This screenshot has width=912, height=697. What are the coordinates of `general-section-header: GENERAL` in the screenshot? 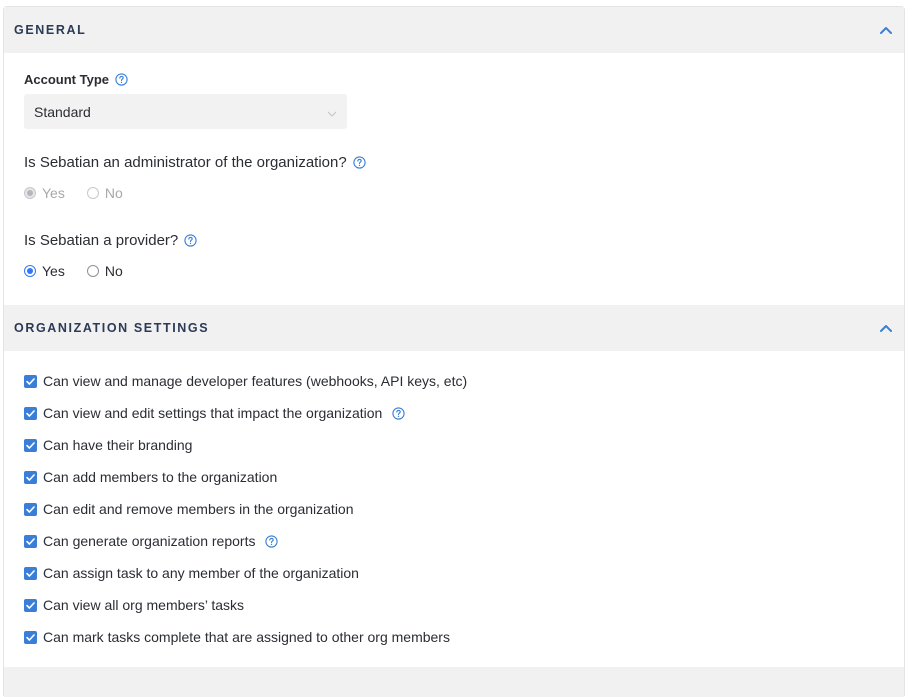 It's located at (454, 30).